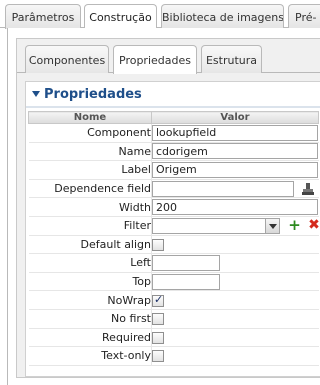  Describe the element at coordinates (173, 300) in the screenshot. I see `table-row: NoWrap` at that location.